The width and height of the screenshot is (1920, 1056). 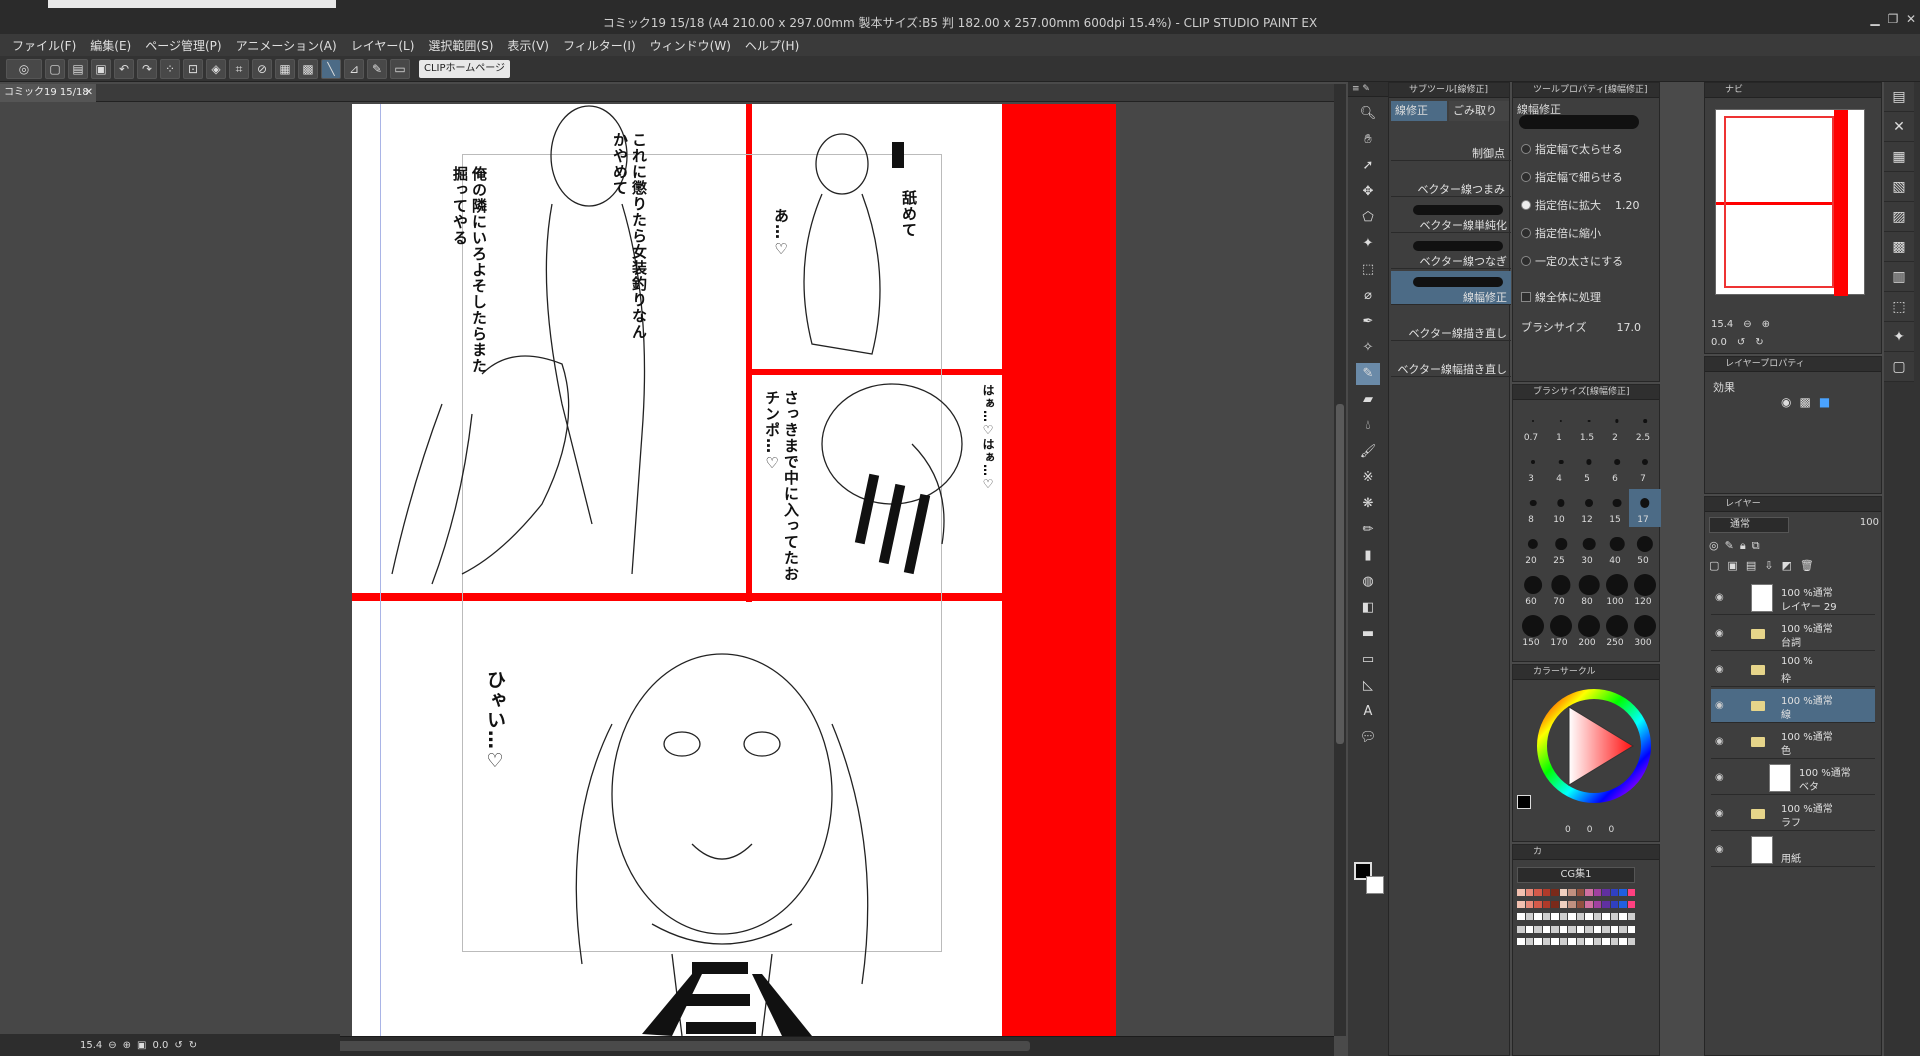 I want to click on line-correct-selected-icon: ✎, so click(x=1368, y=374).